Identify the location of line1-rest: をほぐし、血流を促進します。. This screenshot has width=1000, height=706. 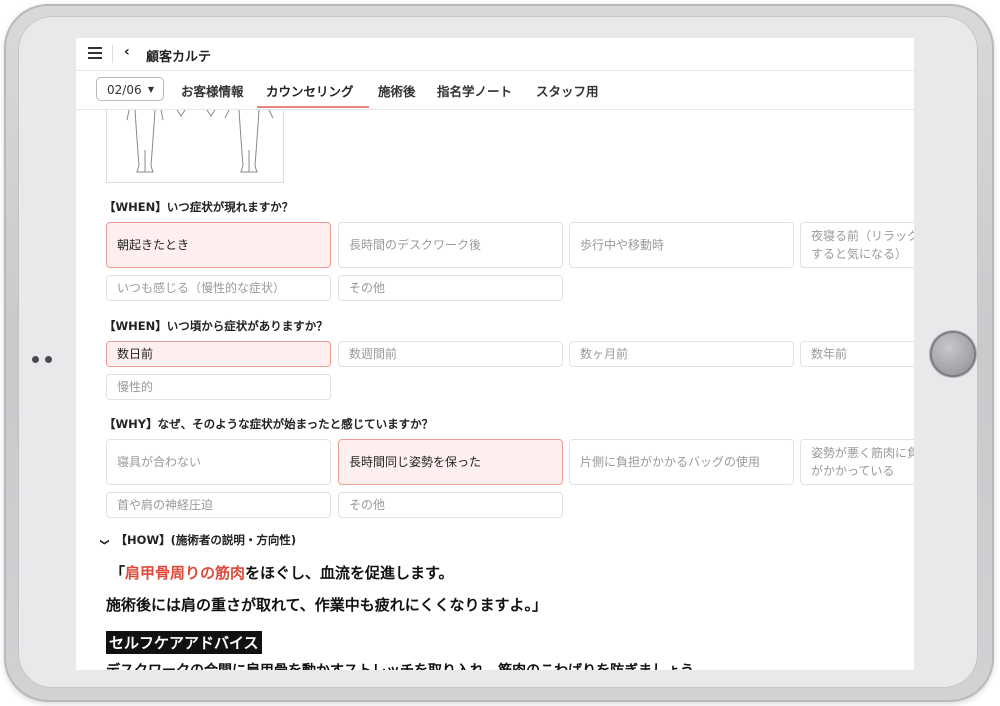
(349, 573).